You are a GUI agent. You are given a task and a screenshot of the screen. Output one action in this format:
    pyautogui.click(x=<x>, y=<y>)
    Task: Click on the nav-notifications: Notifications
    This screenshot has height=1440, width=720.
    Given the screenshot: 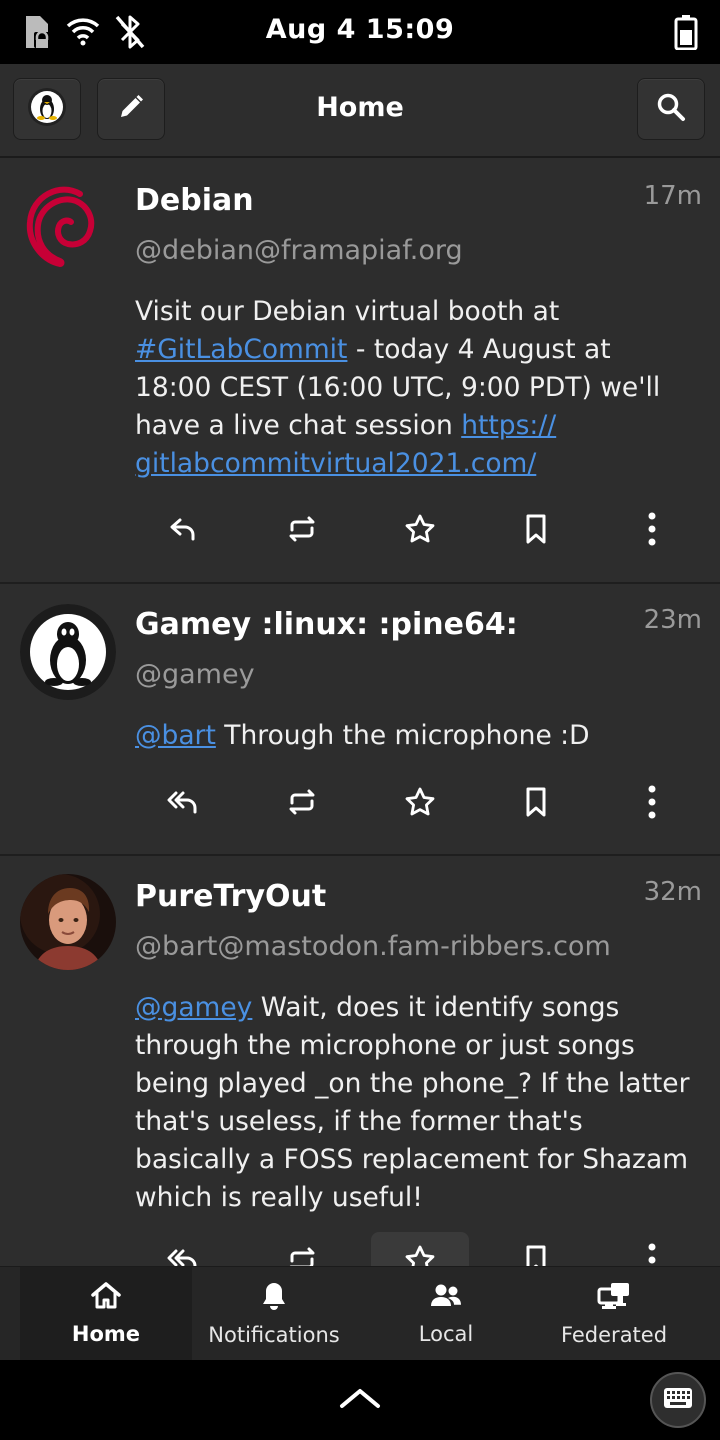 What is the action you would take?
    pyautogui.click(x=274, y=1314)
    